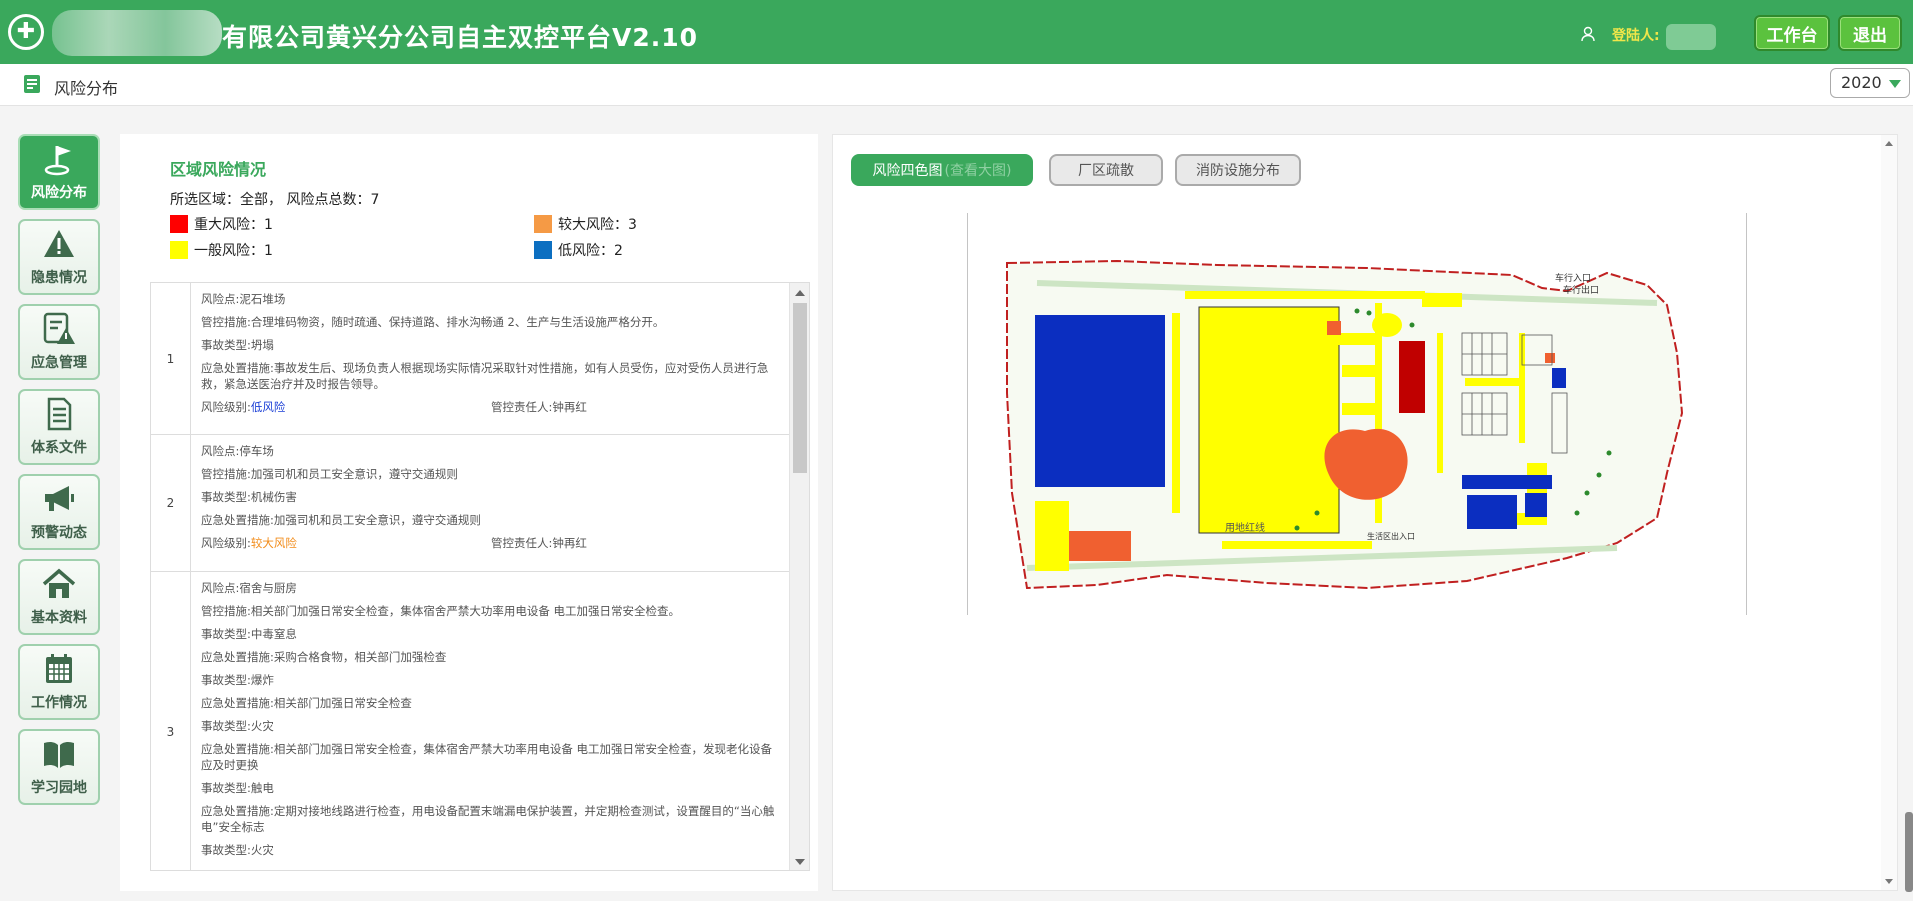 This screenshot has width=1913, height=901. I want to click on list-doc-icon, so click(32, 84).